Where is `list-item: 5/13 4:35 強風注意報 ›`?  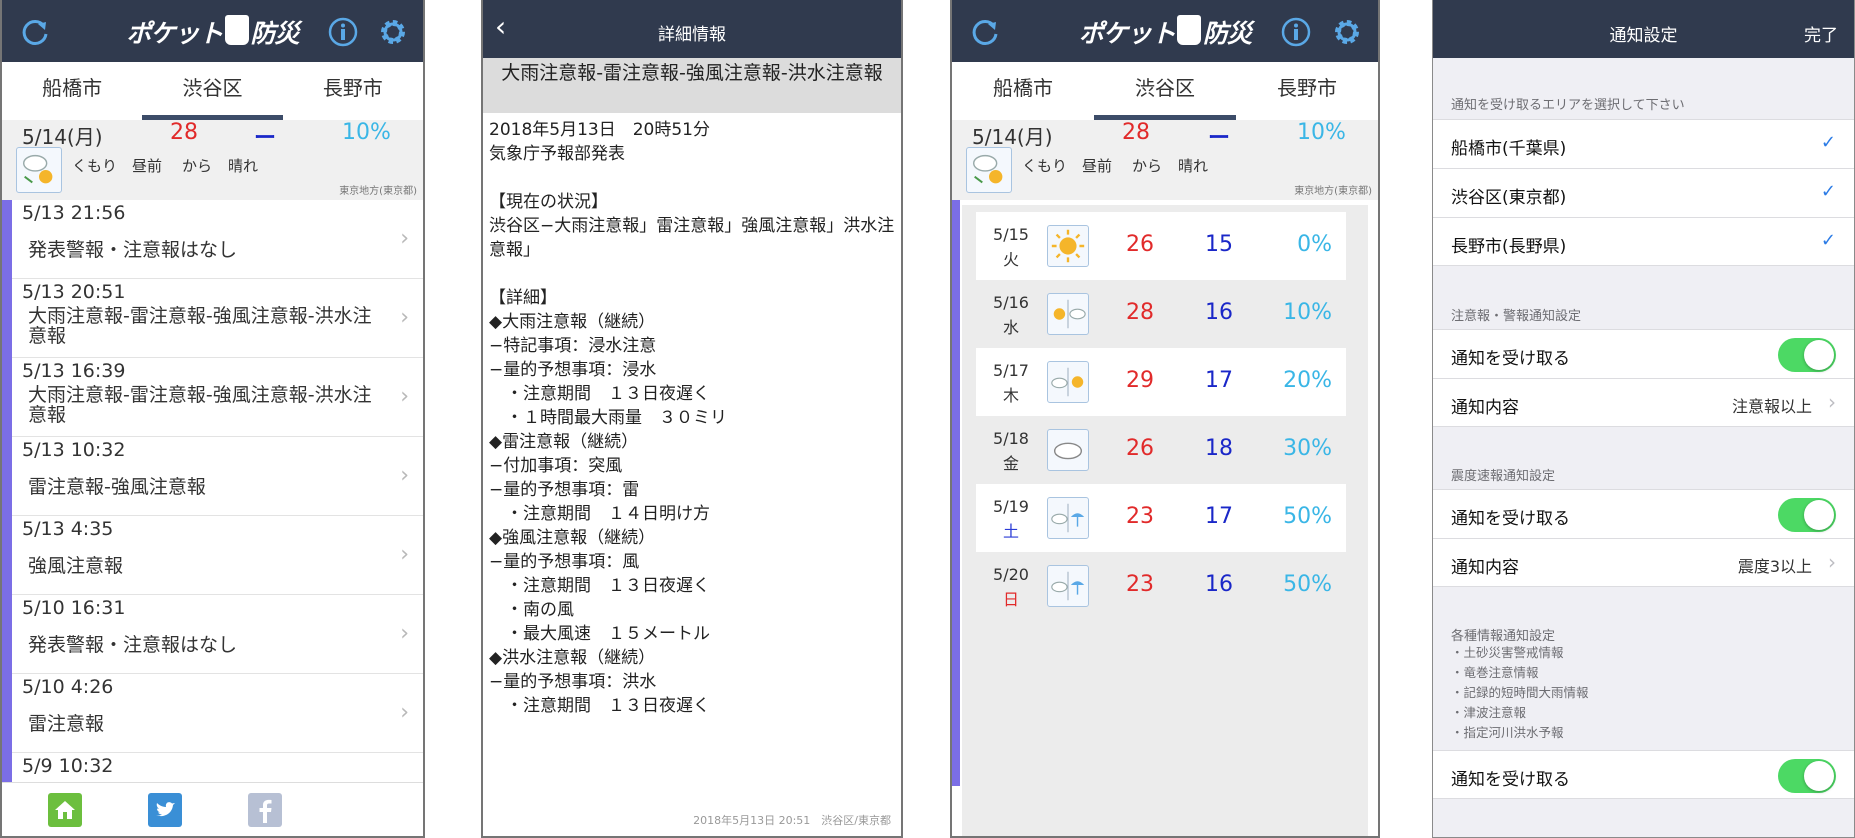
list-item: 5/13 4:35 強風注意報 › is located at coordinates (217, 555).